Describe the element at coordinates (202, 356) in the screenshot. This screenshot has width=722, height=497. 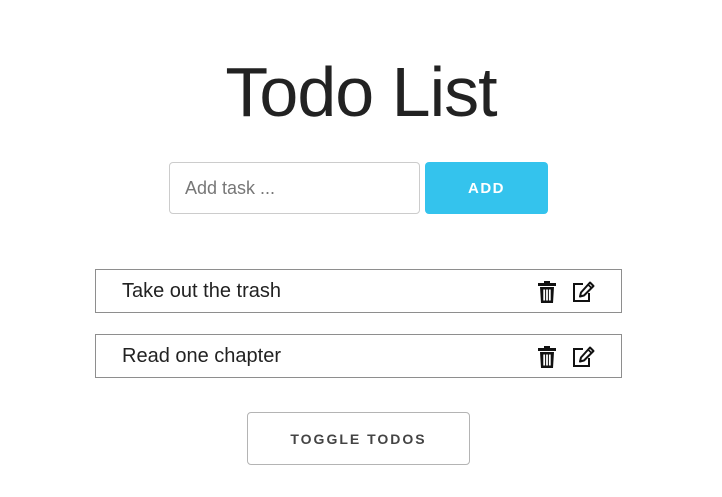
I see `todo-text: Read one chapter` at that location.